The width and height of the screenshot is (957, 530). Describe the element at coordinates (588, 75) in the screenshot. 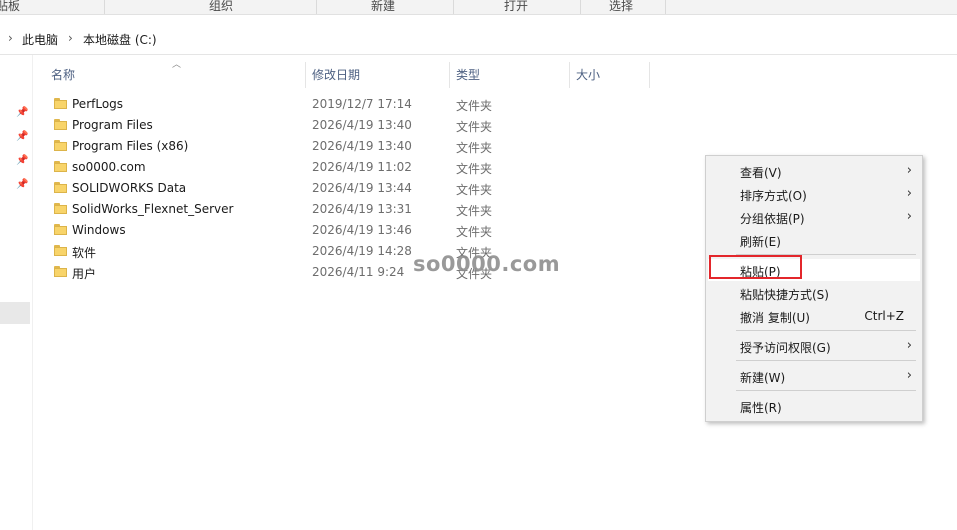

I see `column-header-size: 大小` at that location.